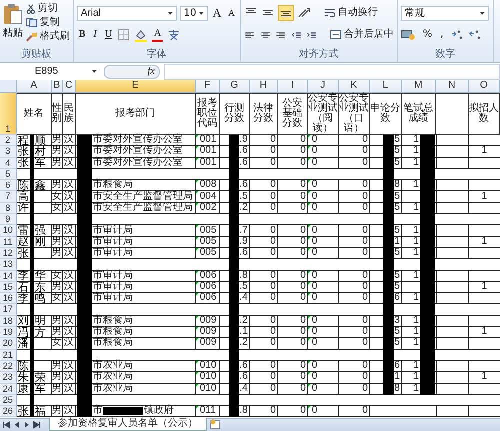 The image size is (500, 431). Describe the element at coordinates (216, 424) in the screenshot. I see `new-sheet-icon` at that location.